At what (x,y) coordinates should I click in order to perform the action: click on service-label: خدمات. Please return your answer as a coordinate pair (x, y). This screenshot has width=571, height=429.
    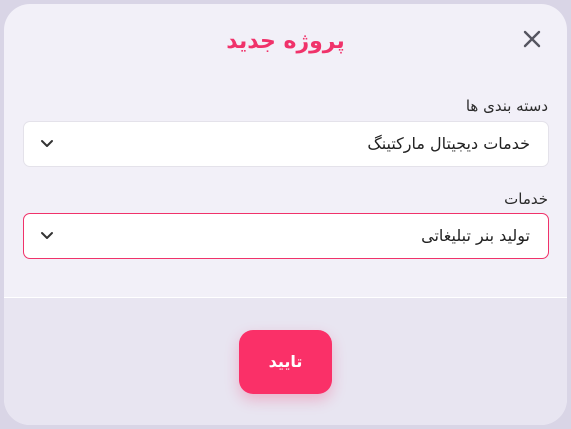
    Looking at the image, I should click on (526, 199).